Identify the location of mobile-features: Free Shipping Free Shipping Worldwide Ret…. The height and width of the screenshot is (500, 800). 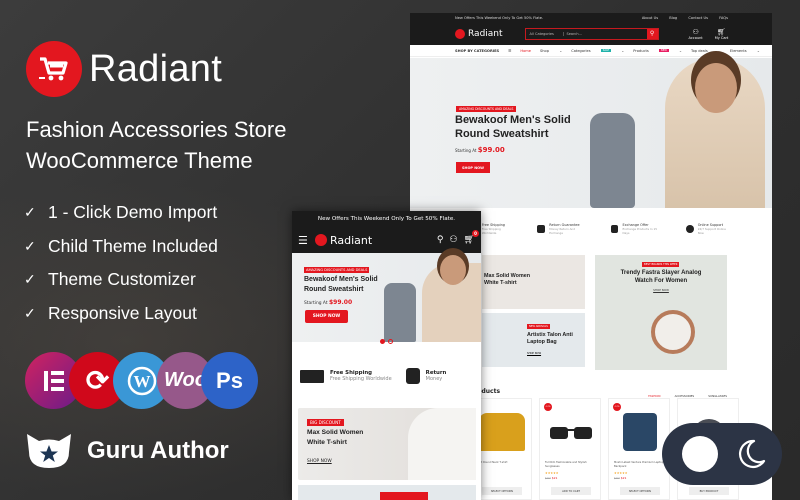
(373, 376).